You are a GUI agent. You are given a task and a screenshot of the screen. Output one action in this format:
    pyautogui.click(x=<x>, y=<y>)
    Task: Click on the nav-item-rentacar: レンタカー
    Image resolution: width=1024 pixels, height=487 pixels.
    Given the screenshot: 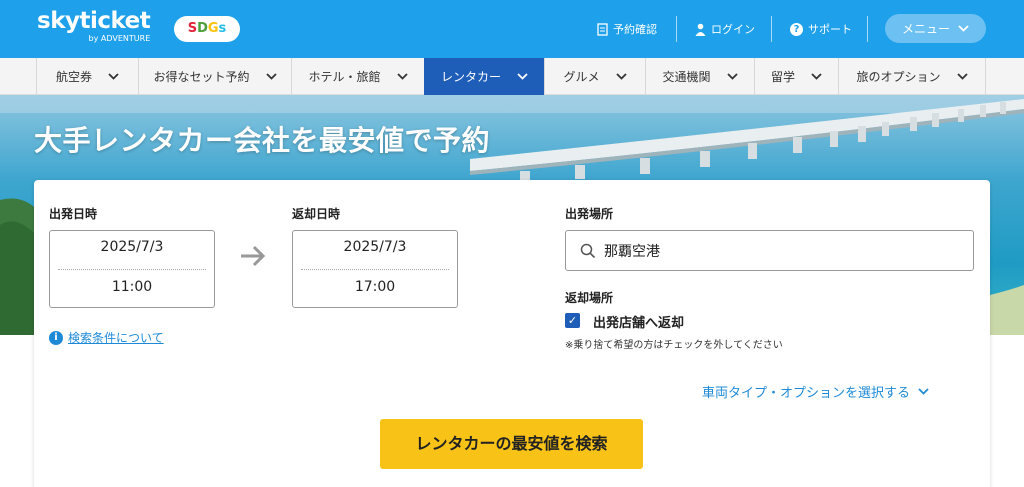 What is the action you would take?
    pyautogui.click(x=484, y=76)
    